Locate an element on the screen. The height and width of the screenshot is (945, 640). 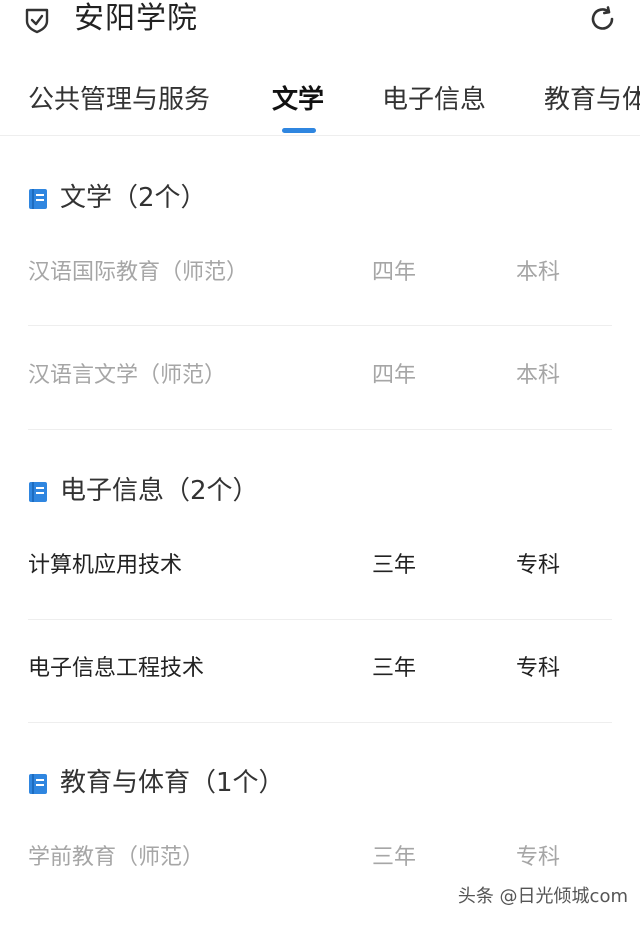
tab-public-management: 公共管理与服务 is located at coordinates (119, 100).